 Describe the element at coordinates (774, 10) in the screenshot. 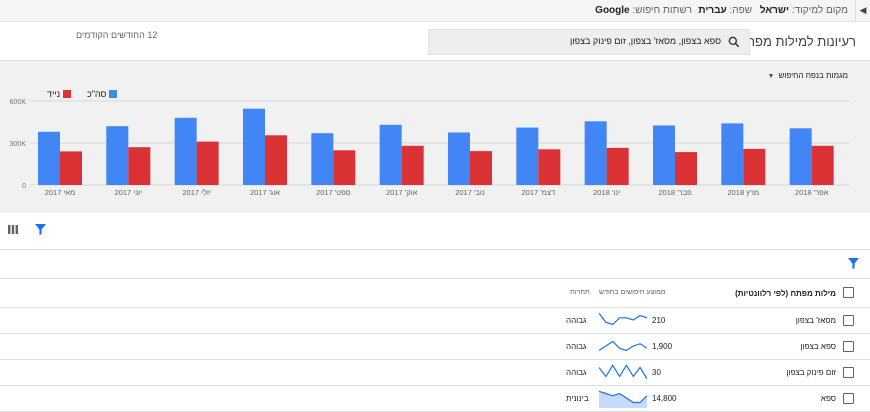

I see `location-value: ישראל` at that location.